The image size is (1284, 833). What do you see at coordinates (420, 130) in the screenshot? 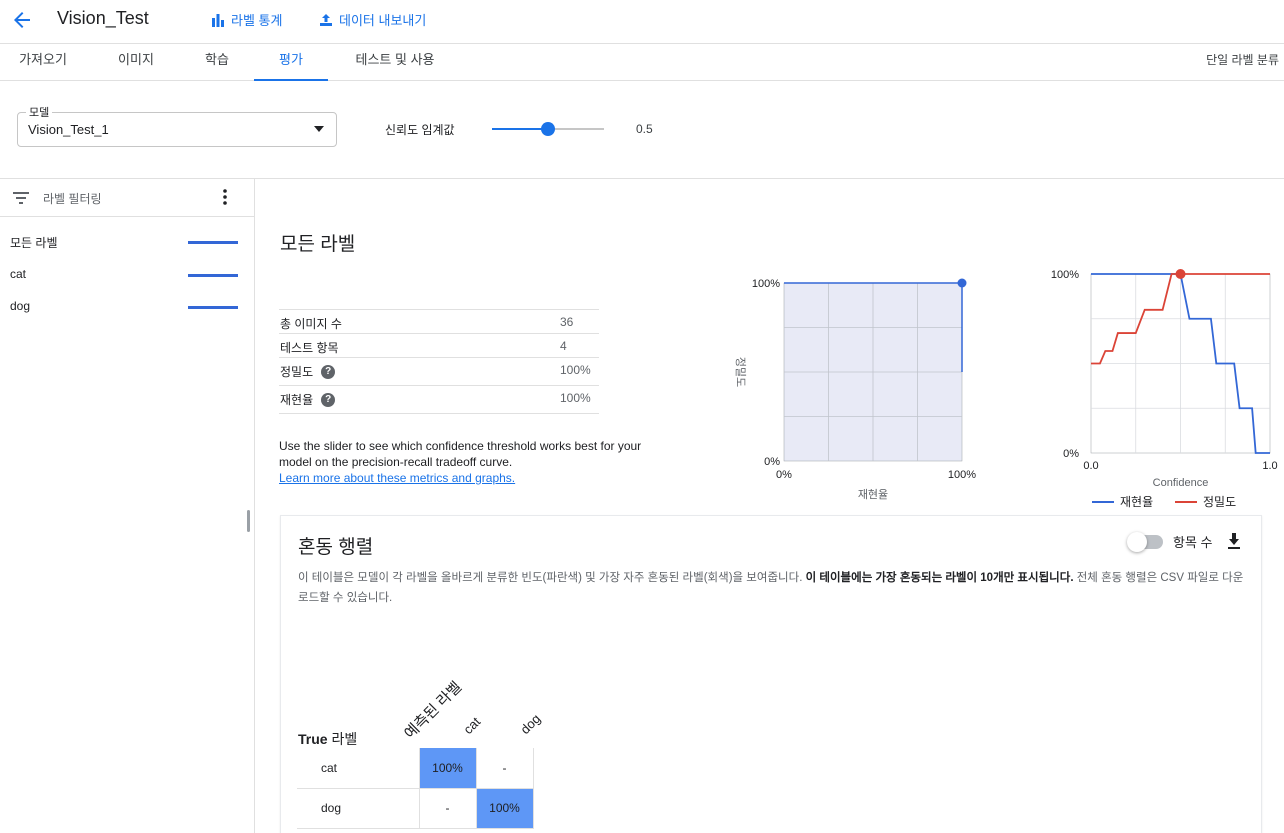
I see `threshold-label: 신뢰도 임계값` at bounding box center [420, 130].